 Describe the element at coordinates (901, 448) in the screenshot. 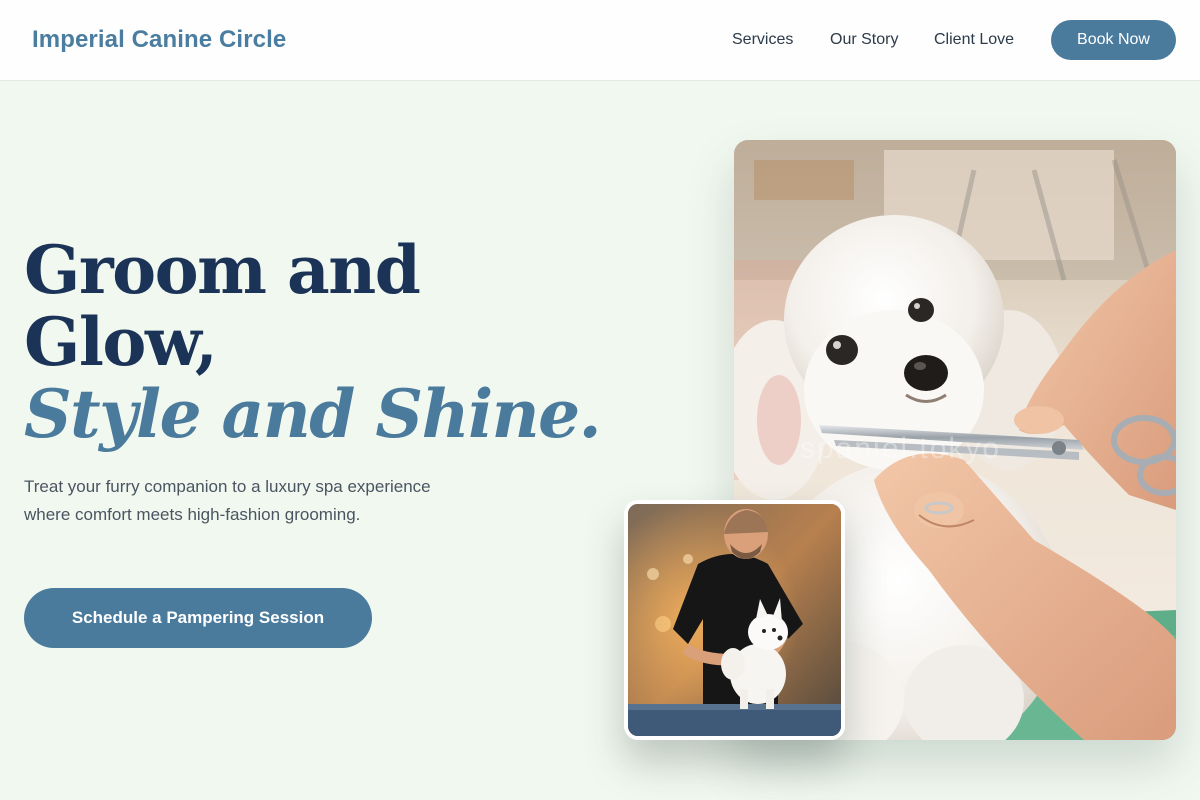

I see `photo-watermark: spaniel.tokyo` at that location.